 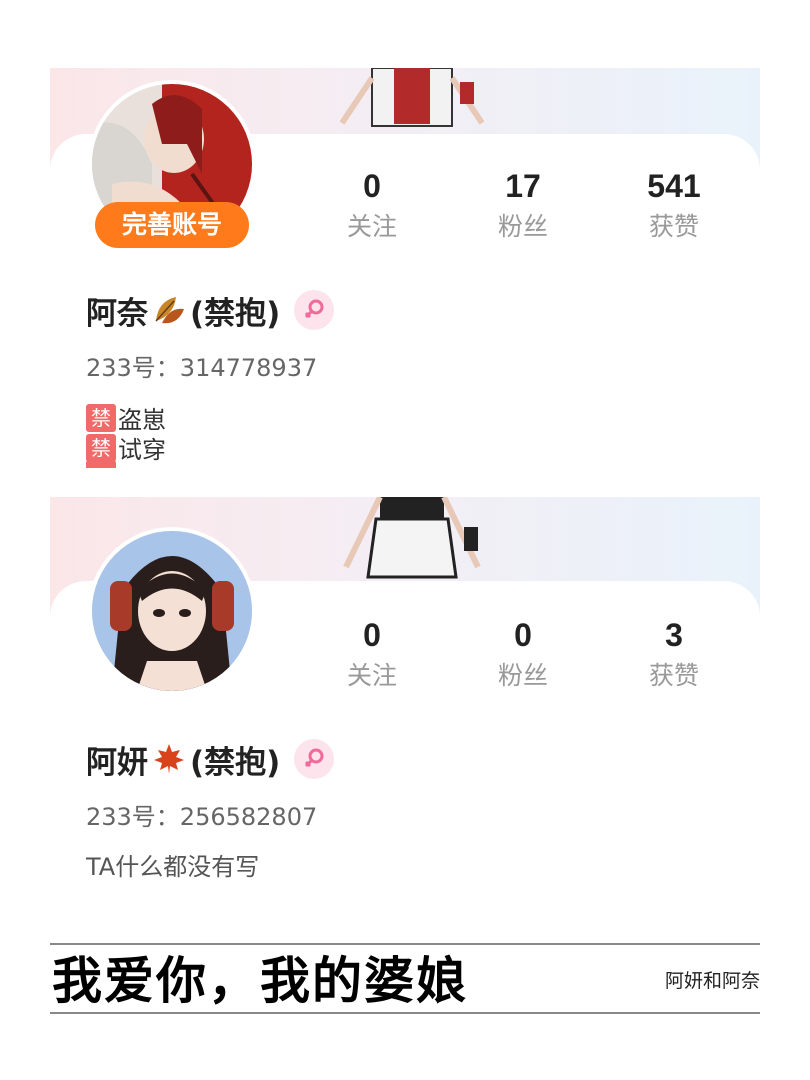 I want to click on profile-name: 阿奈, so click(x=117, y=313).